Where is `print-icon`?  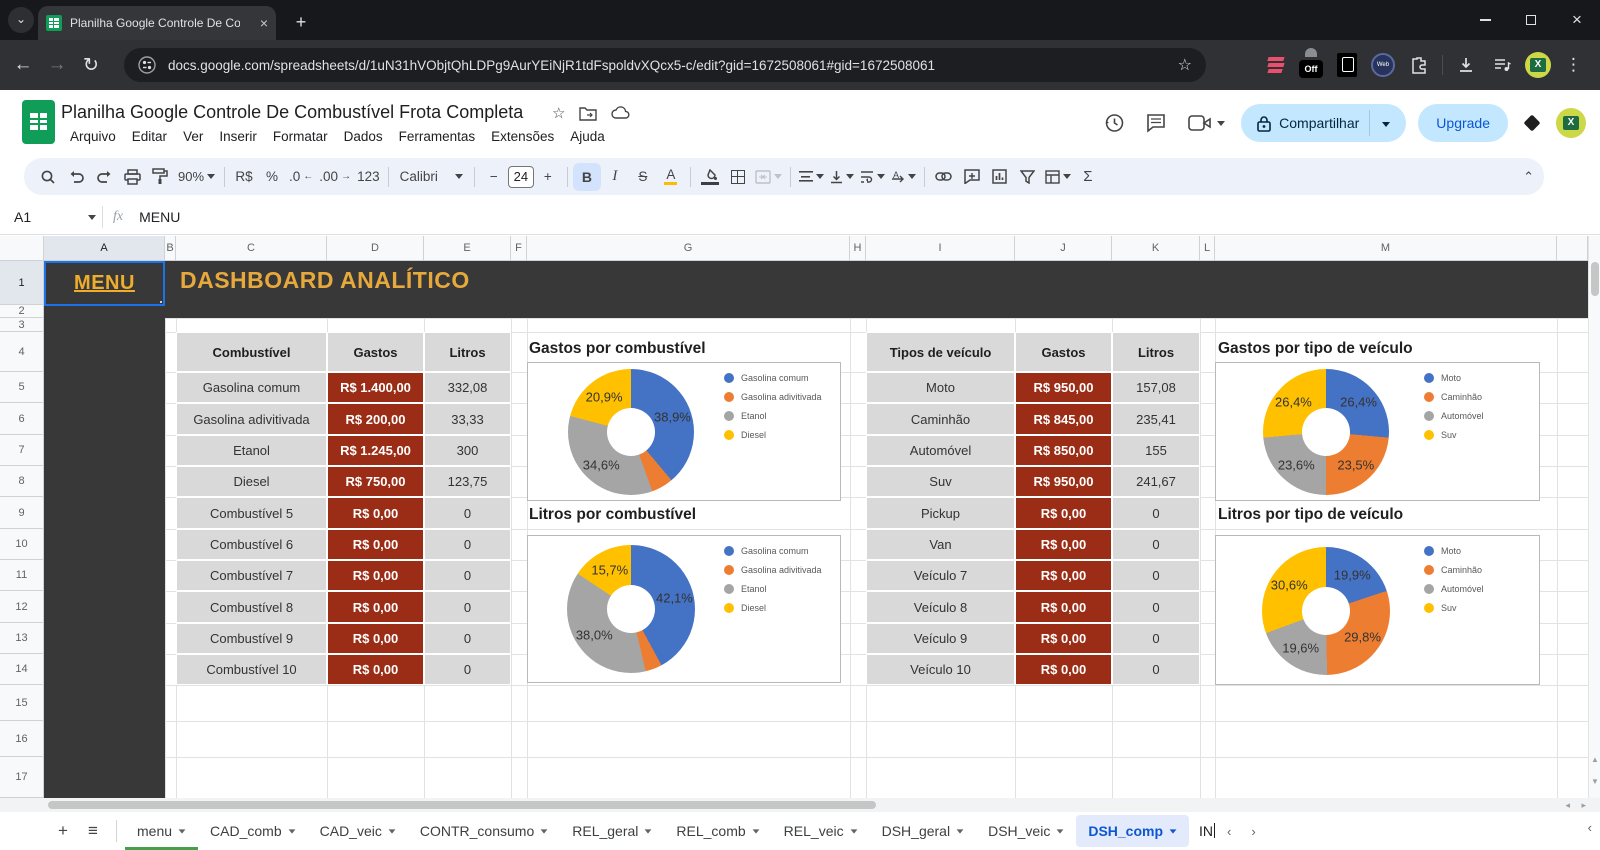 print-icon is located at coordinates (132, 177).